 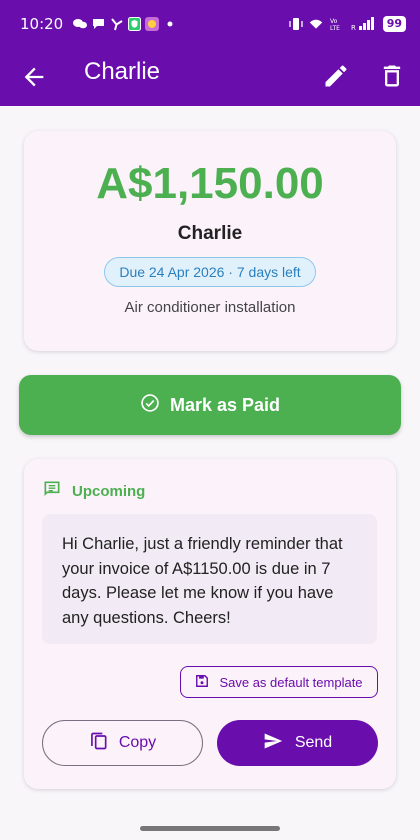 I want to click on send-icon, so click(x=273, y=743).